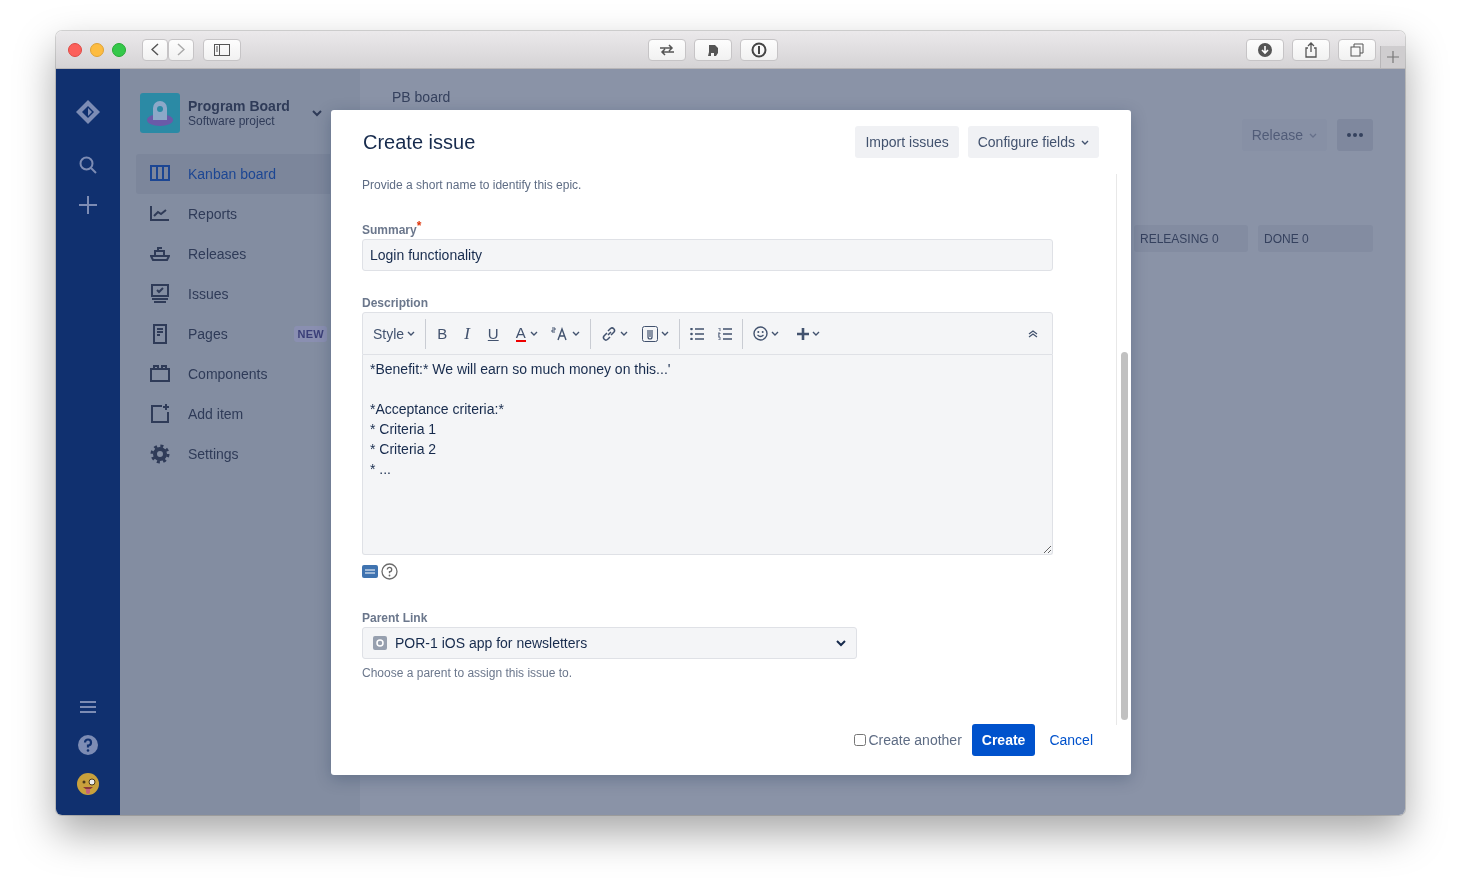 The width and height of the screenshot is (1461, 895). Describe the element at coordinates (609, 643) in the screenshot. I see `parent-link-select: POR-1 iOS app for newsletters` at that location.